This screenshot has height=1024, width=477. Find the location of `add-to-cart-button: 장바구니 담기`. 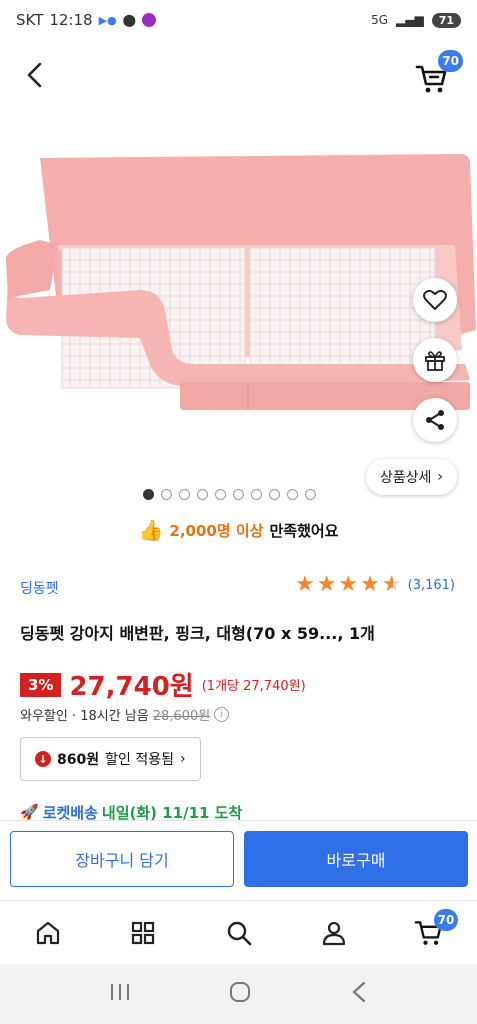

add-to-cart-button: 장바구니 담기 is located at coordinates (122, 859).